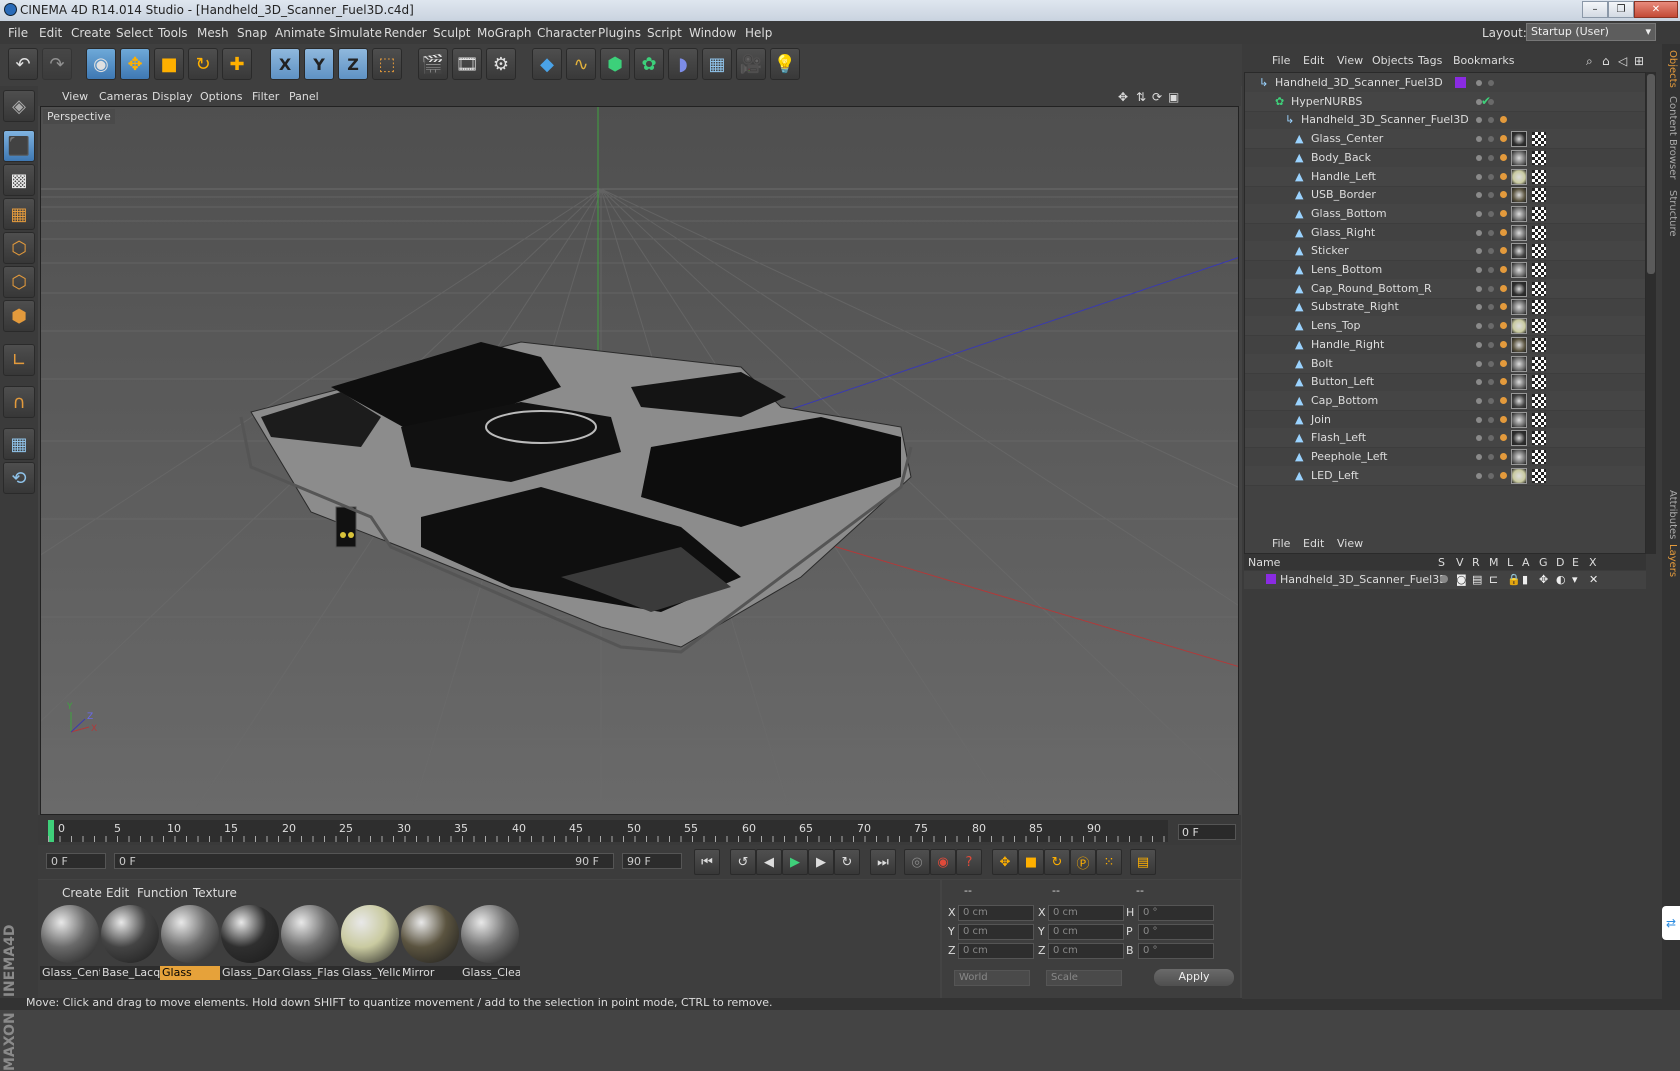 The width and height of the screenshot is (1680, 1071). Describe the element at coordinates (1346, 269) in the screenshot. I see `object-name: Lens_Bottom` at that location.